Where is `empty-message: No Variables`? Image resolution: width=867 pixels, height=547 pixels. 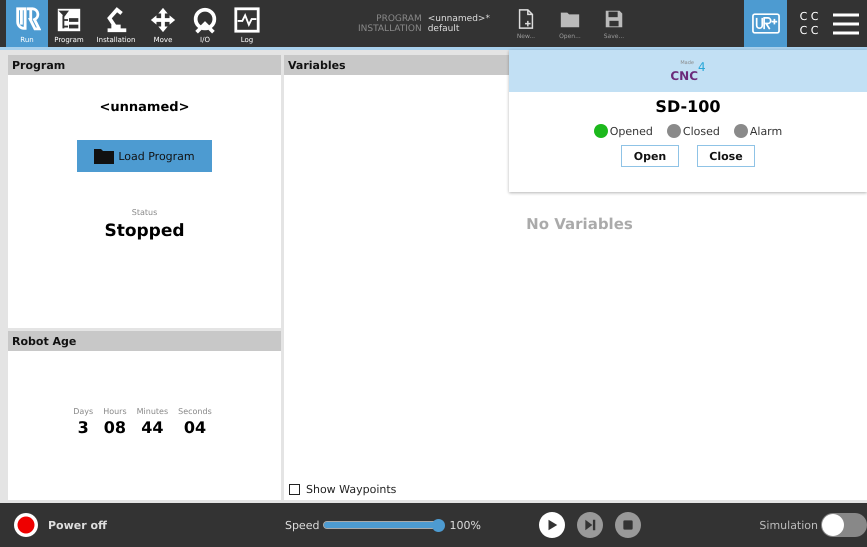 empty-message: No Variables is located at coordinates (579, 225).